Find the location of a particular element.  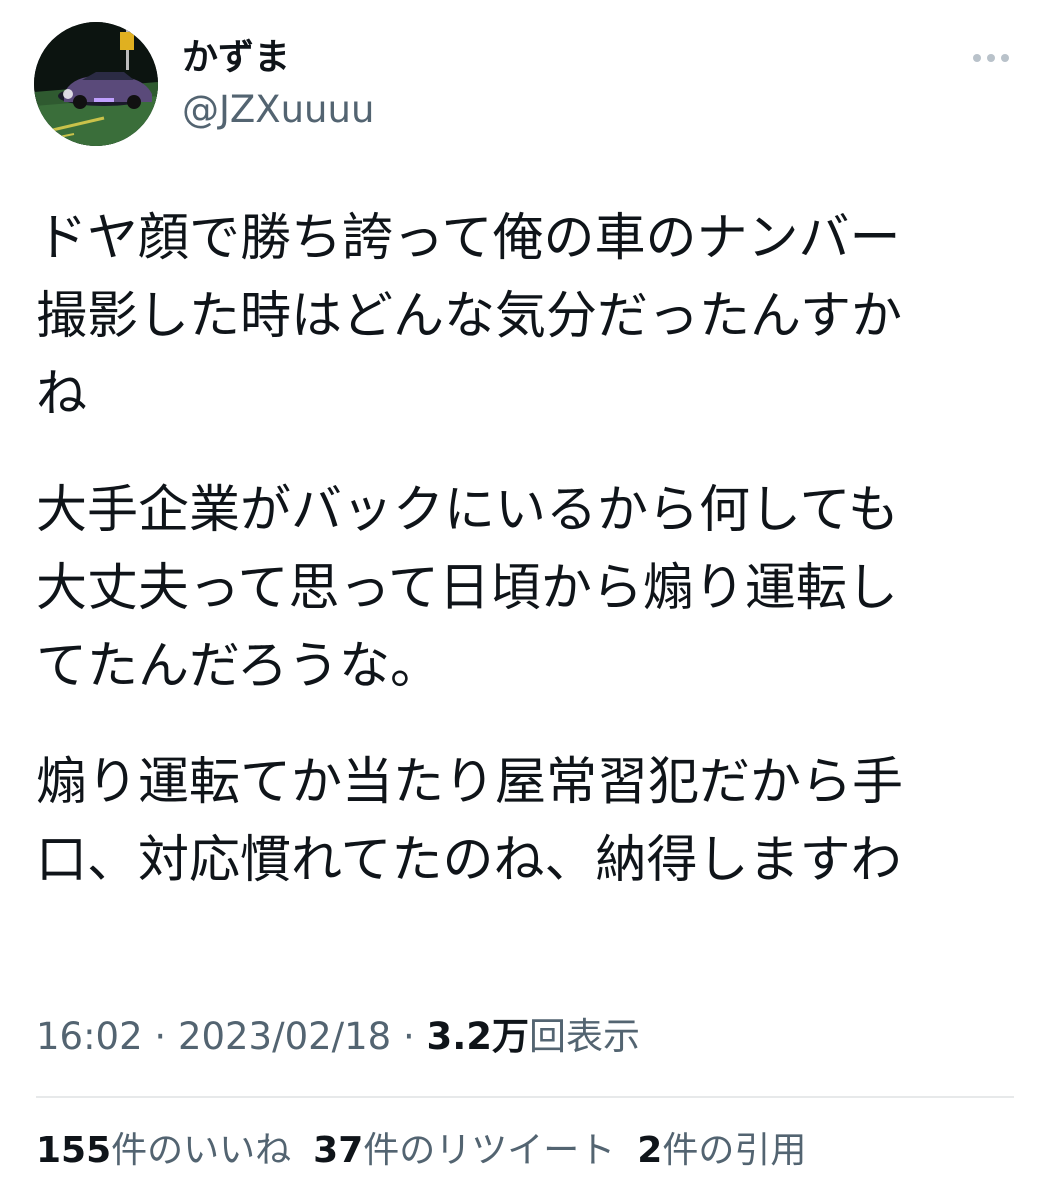

quotes-count: 2 is located at coordinates (650, 1150).